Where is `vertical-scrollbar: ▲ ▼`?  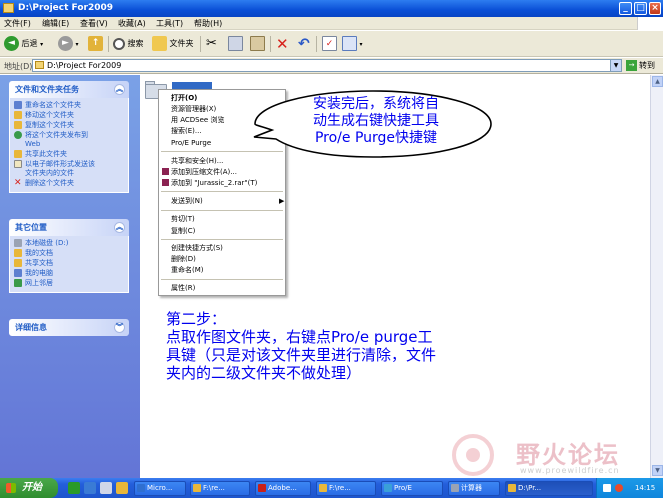
vertical-scrollbar: ▲ ▼ is located at coordinates (656, 276).